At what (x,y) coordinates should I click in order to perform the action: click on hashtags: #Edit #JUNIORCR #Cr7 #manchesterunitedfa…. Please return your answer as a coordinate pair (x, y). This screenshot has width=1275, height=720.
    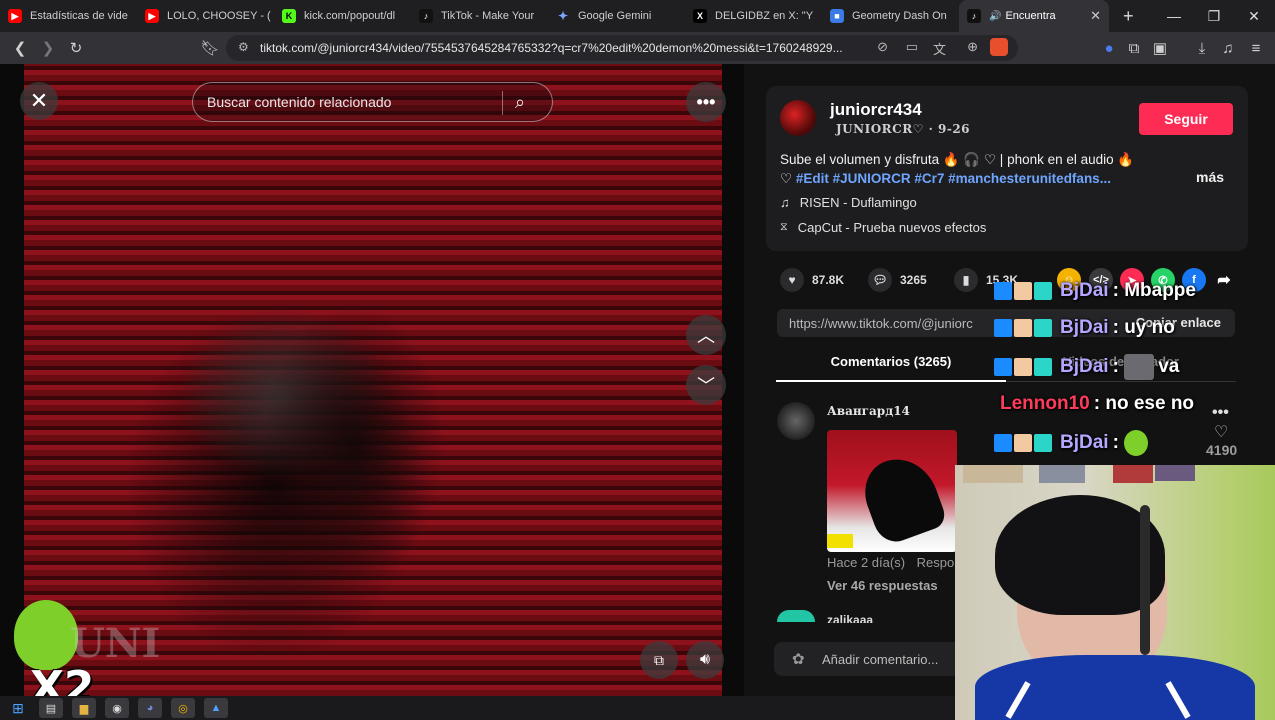
    Looking at the image, I should click on (953, 178).